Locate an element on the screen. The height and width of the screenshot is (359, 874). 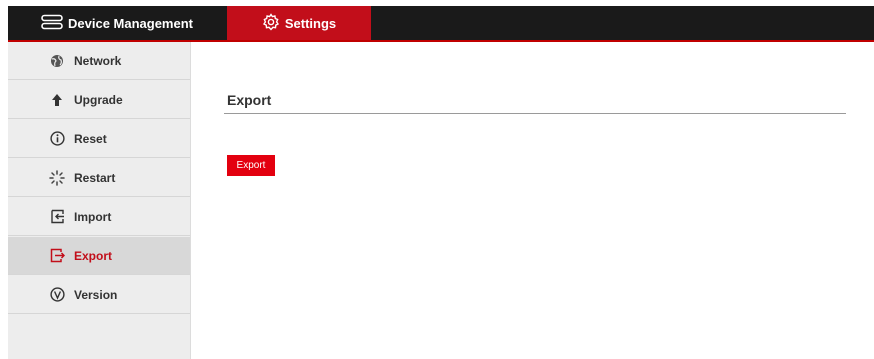
tab-settings: Settings is located at coordinates (299, 23).